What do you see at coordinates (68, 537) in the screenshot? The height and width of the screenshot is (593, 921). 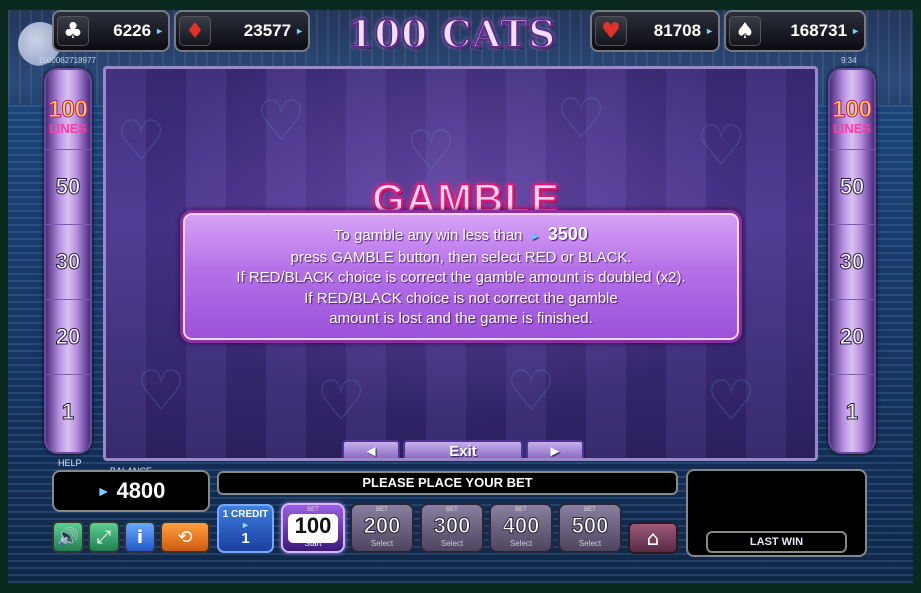 I see `speaker-icon: 🔊` at bounding box center [68, 537].